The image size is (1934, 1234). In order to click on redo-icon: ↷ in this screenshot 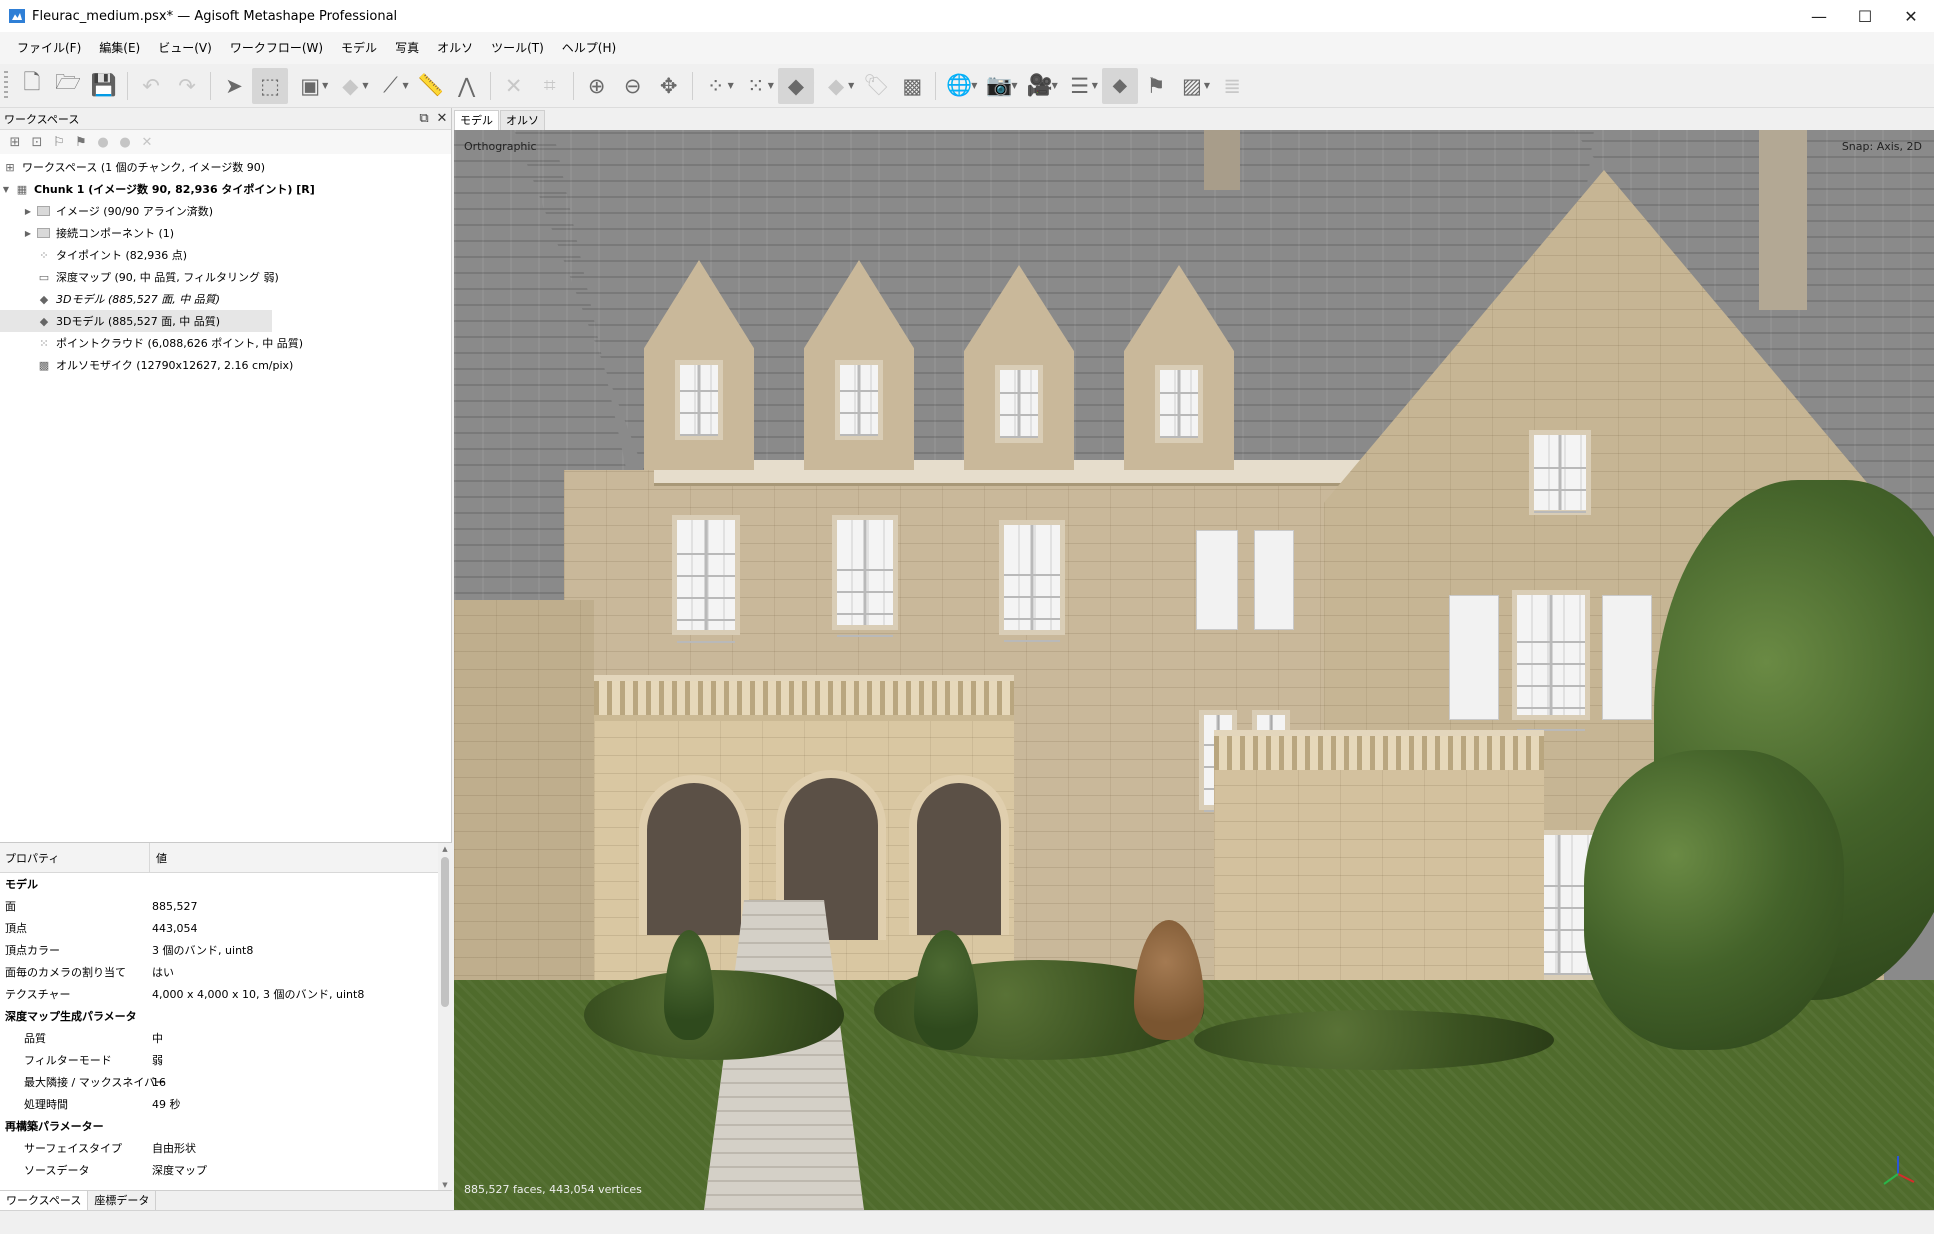, I will do `click(187, 86)`.